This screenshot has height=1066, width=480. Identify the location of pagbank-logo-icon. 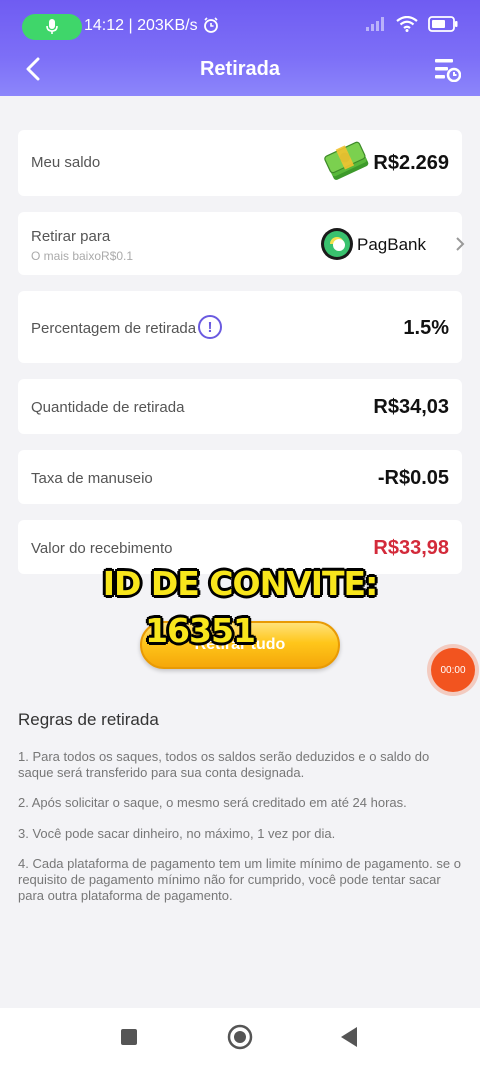
(337, 246).